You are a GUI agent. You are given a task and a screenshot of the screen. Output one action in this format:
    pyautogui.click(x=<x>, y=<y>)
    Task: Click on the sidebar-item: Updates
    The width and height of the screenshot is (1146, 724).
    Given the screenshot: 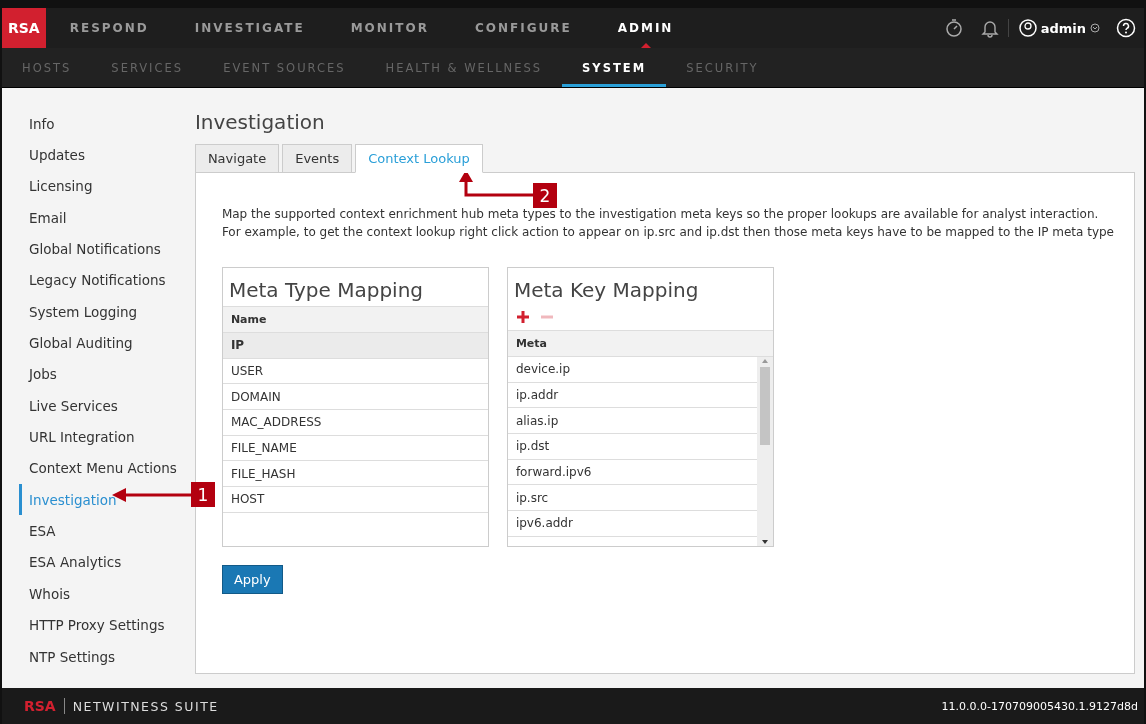 What is the action you would take?
    pyautogui.click(x=97, y=155)
    